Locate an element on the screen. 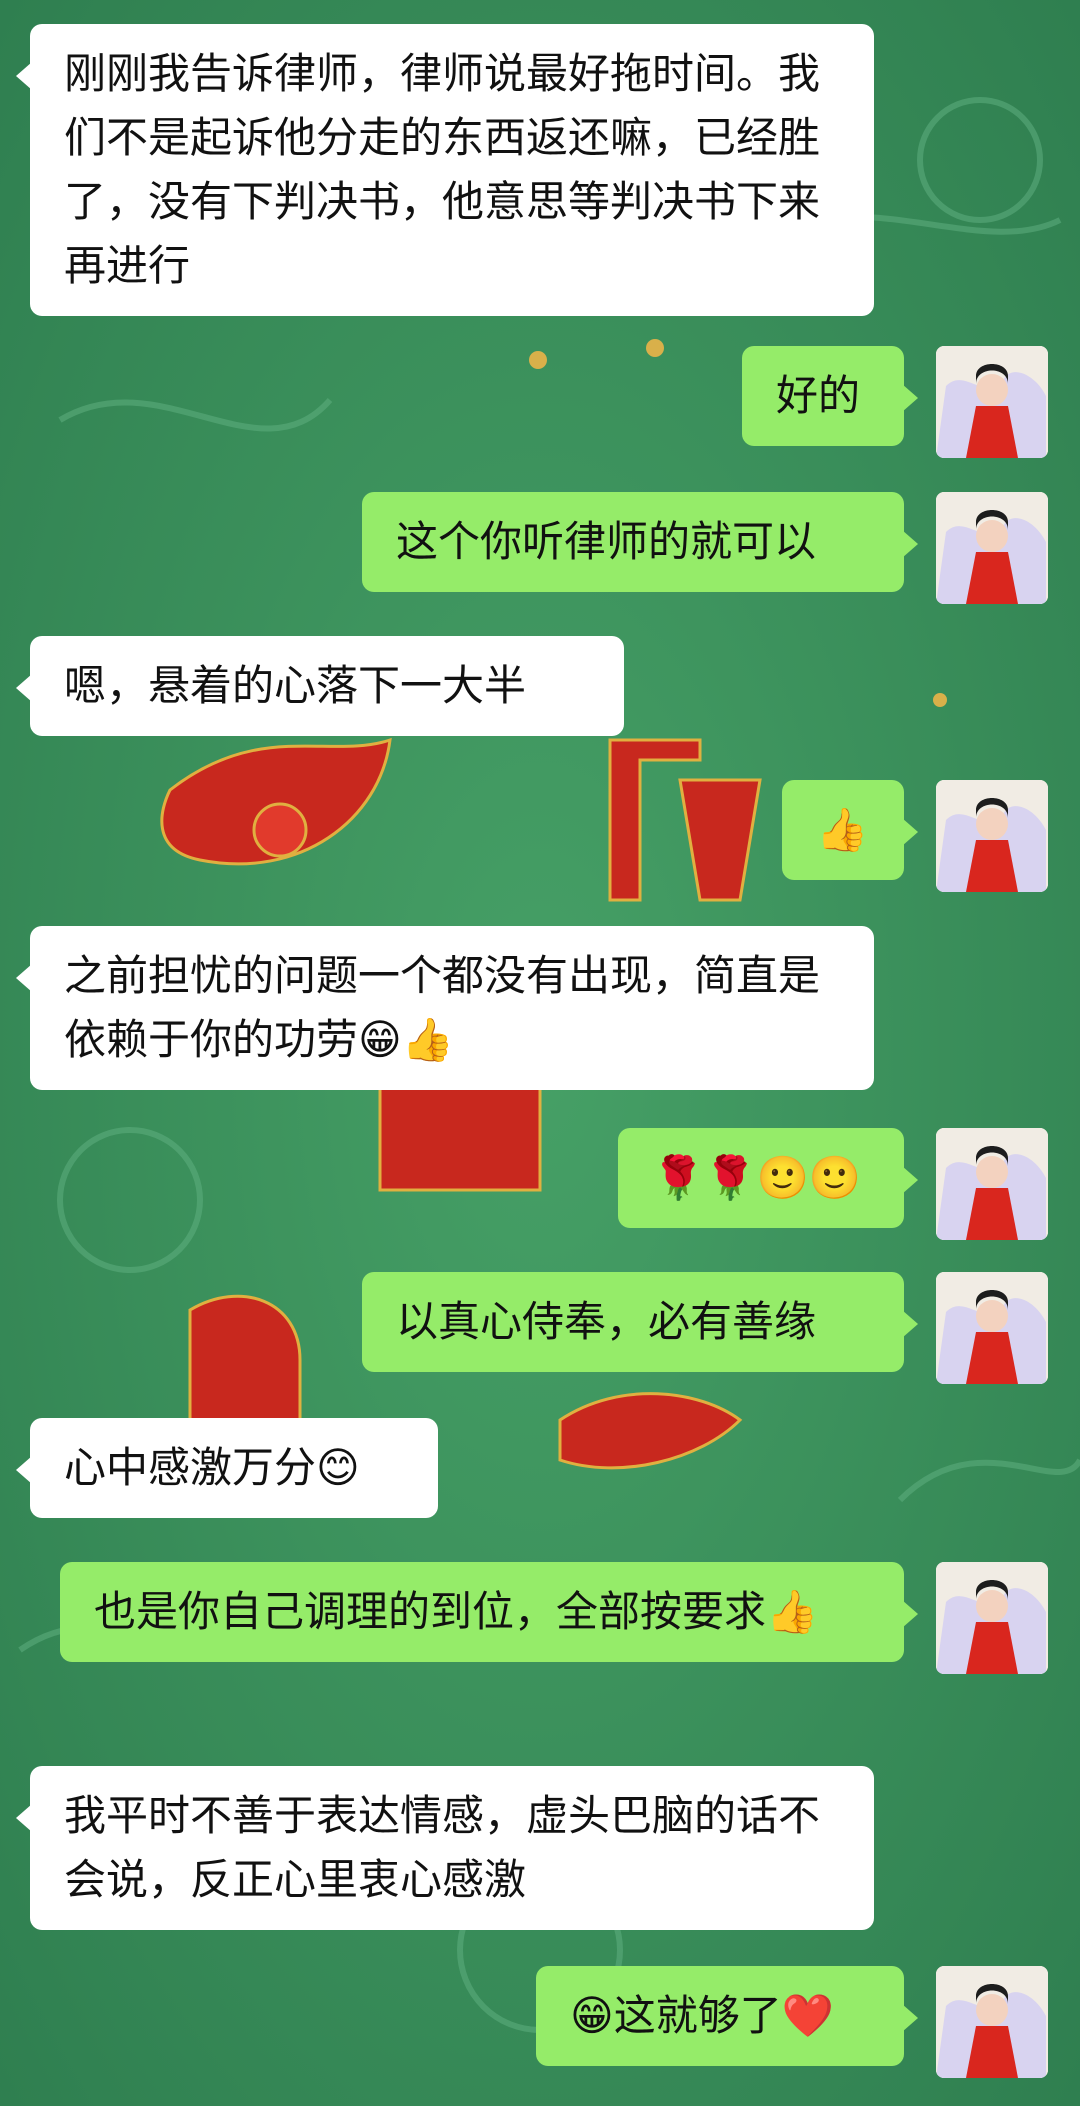  outgoing-message-bubble: 👍 is located at coordinates (850, 830).